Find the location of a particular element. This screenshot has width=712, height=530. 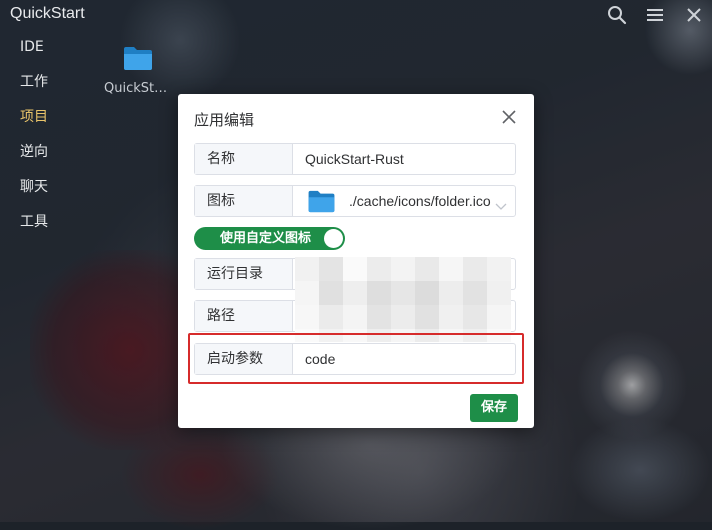

app-title: QuickStart is located at coordinates (47, 13).